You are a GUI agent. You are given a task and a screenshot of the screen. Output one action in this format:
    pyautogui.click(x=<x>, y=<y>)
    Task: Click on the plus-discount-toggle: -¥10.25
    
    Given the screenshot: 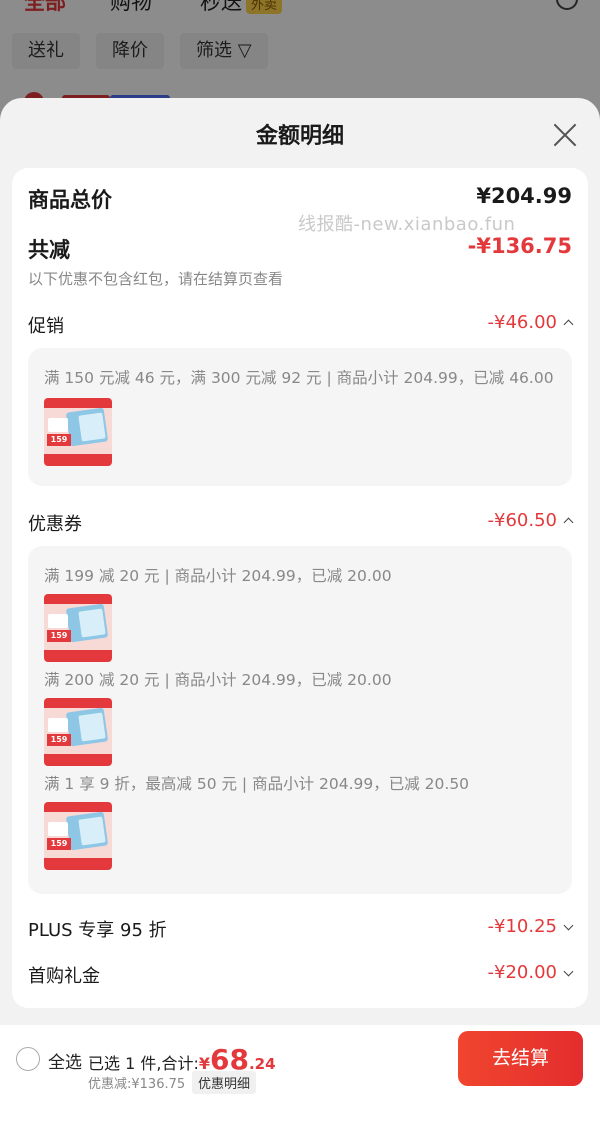 What is the action you would take?
    pyautogui.click(x=530, y=926)
    